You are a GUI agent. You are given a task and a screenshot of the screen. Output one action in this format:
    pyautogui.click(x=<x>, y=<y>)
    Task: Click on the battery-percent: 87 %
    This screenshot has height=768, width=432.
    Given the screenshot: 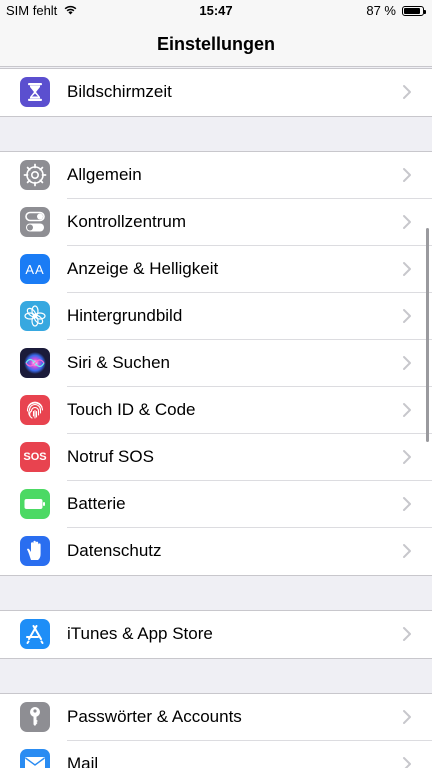 What is the action you would take?
    pyautogui.click(x=381, y=10)
    